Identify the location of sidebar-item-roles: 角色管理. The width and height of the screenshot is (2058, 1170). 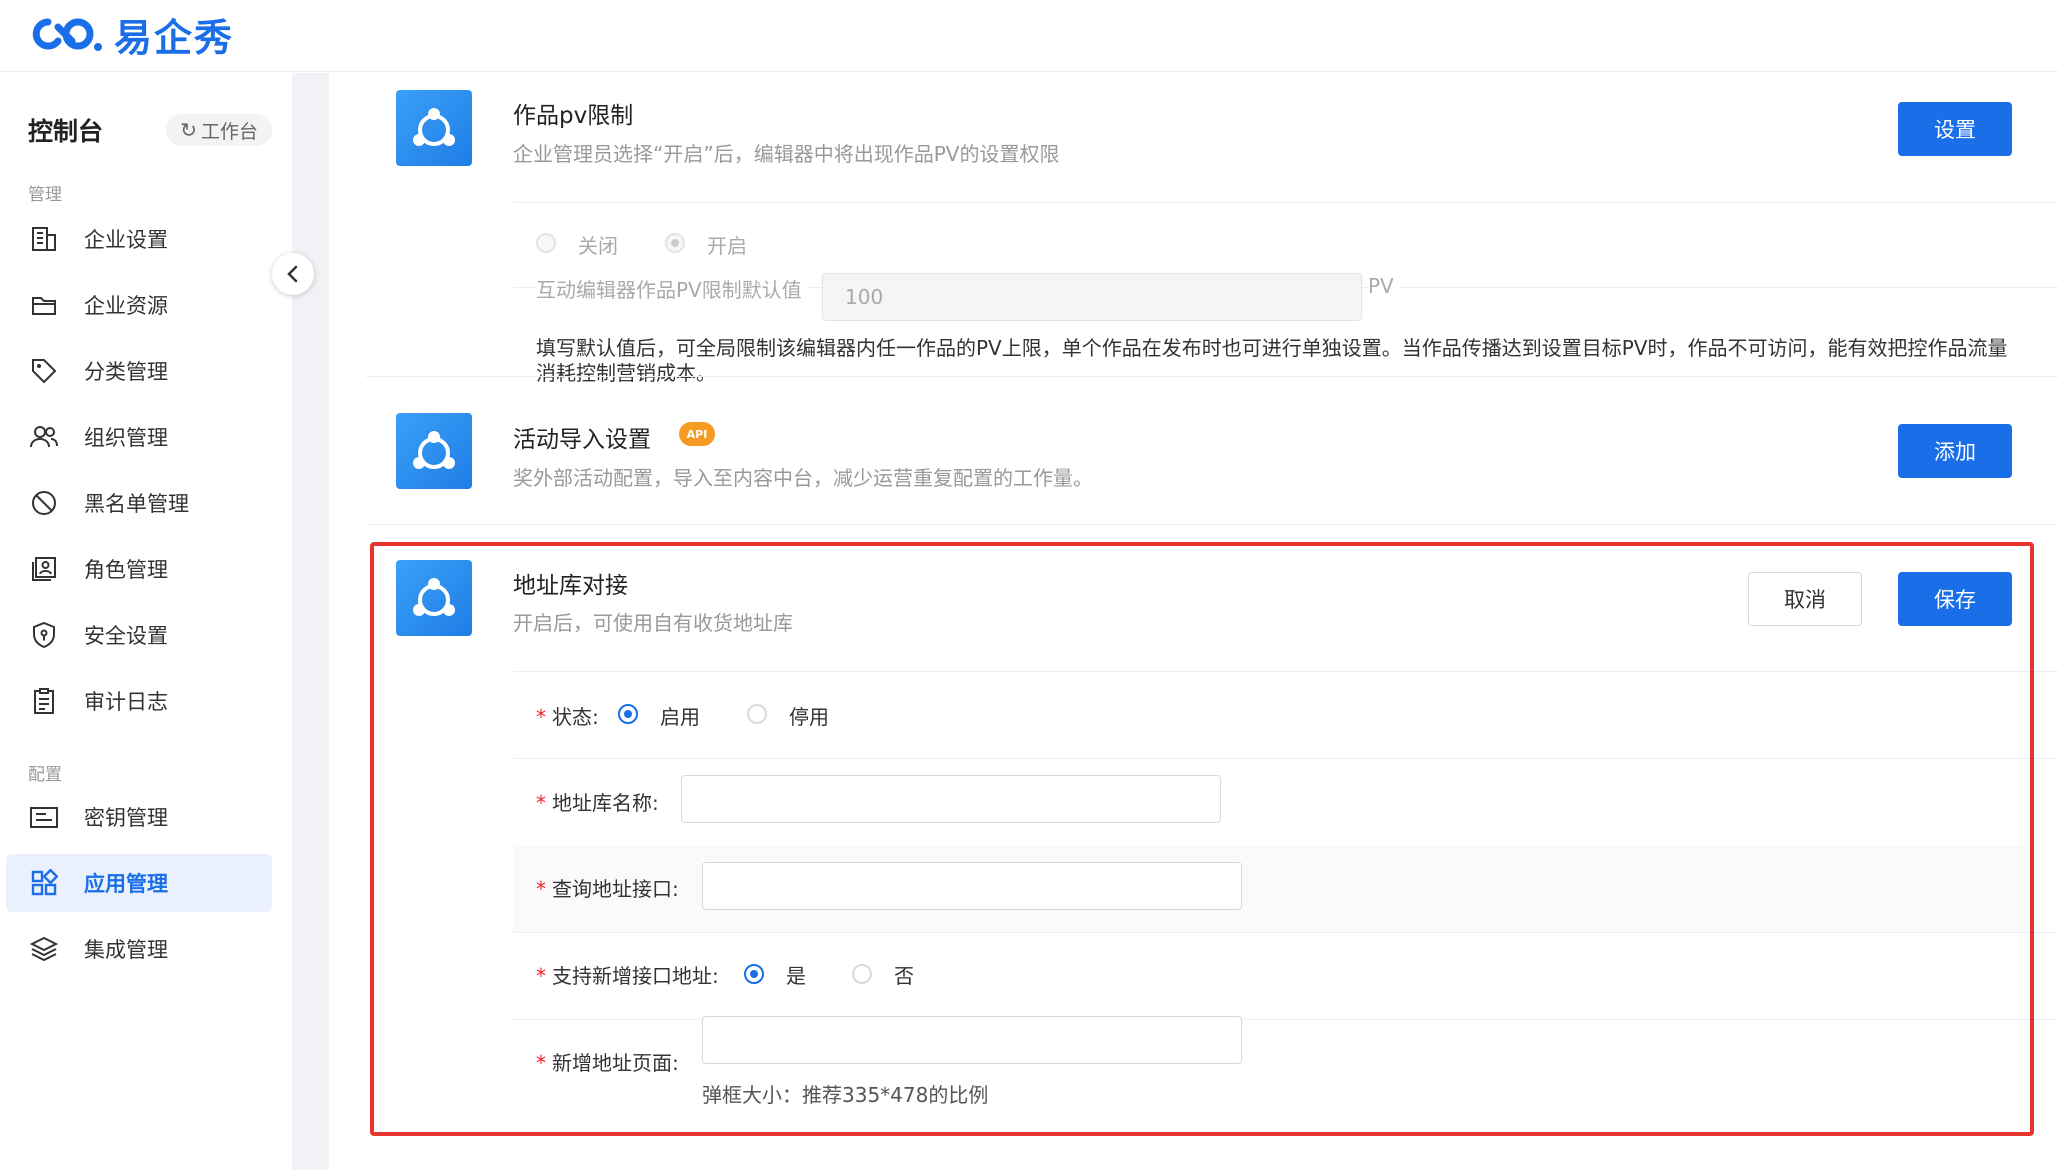
(139, 569).